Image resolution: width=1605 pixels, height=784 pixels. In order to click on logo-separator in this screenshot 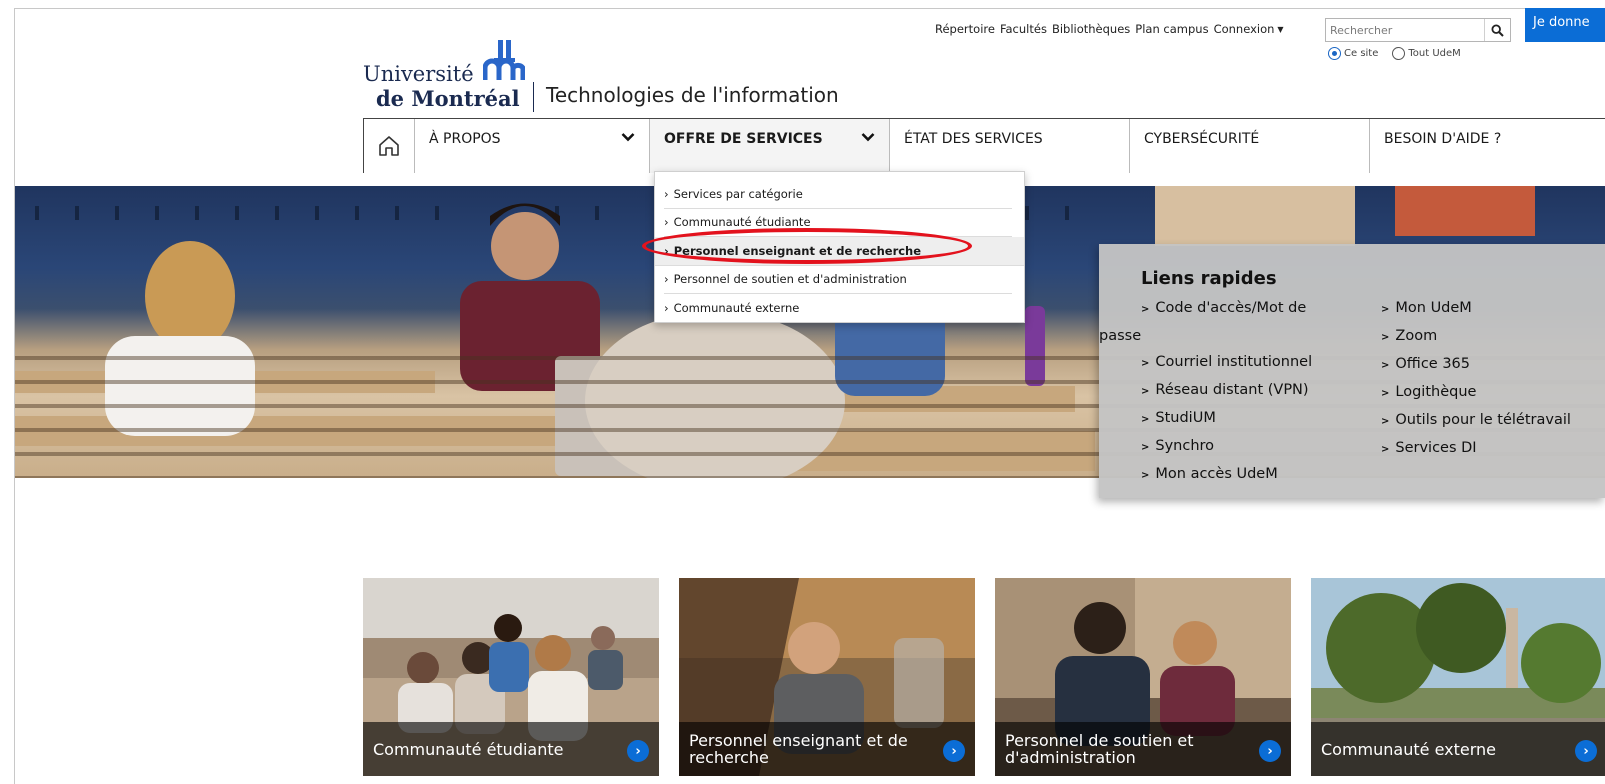, I will do `click(533, 97)`.